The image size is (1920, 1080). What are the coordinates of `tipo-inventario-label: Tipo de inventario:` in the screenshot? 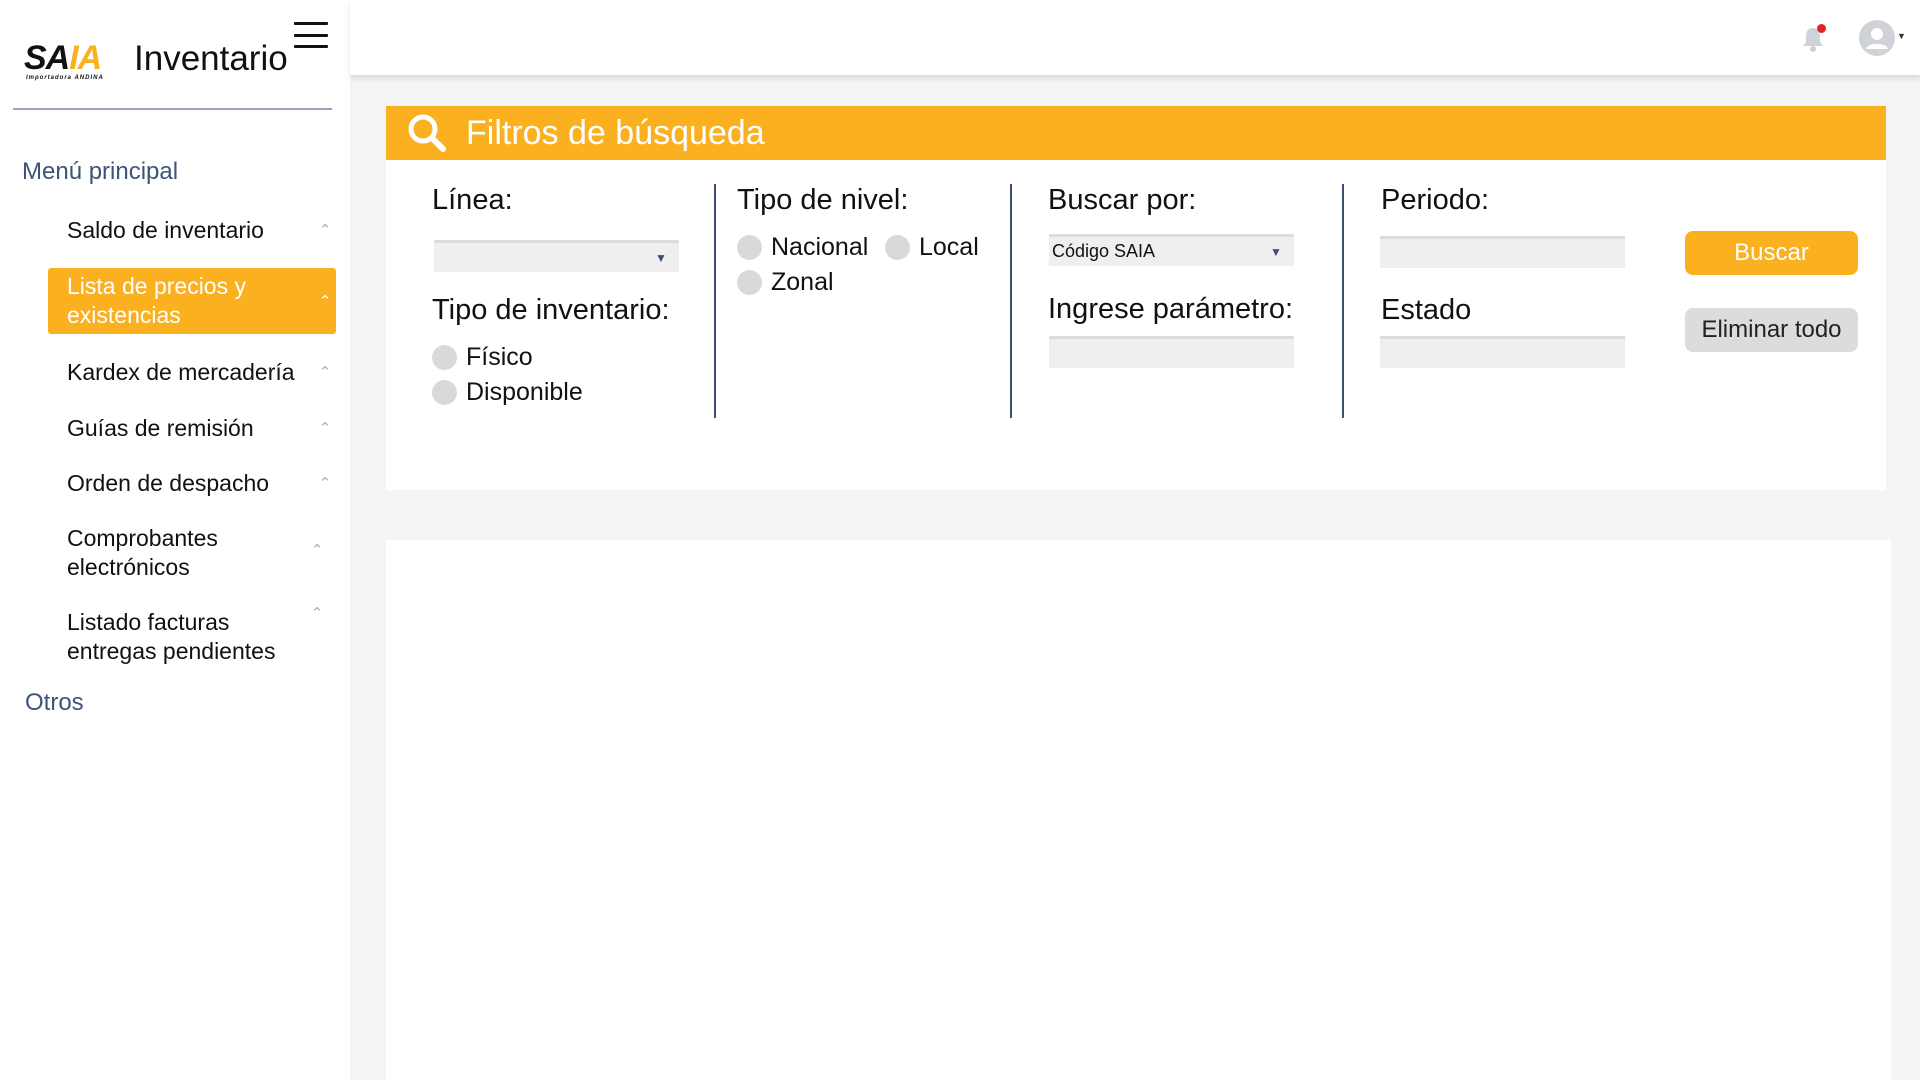 It's located at (551, 310).